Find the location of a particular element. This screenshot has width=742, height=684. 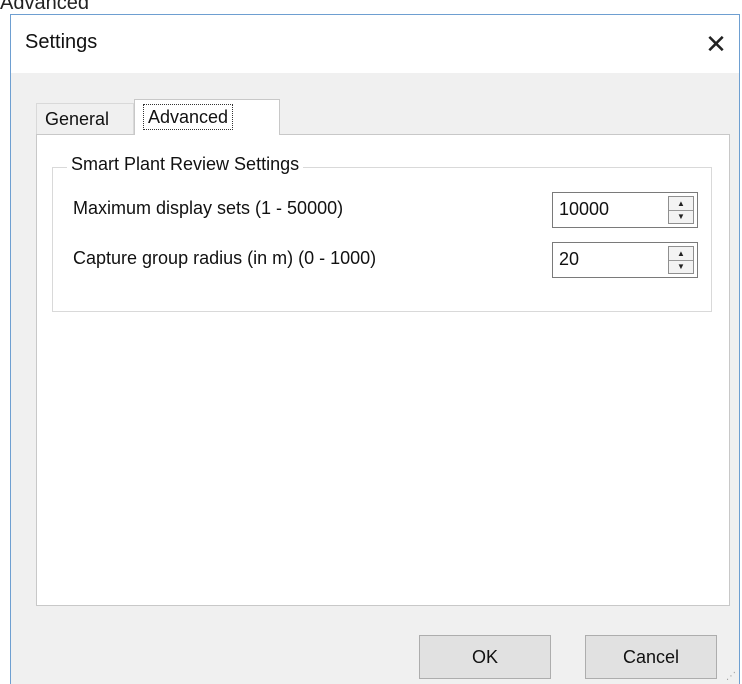

tab-advanced-label: Advanced is located at coordinates (188, 117).